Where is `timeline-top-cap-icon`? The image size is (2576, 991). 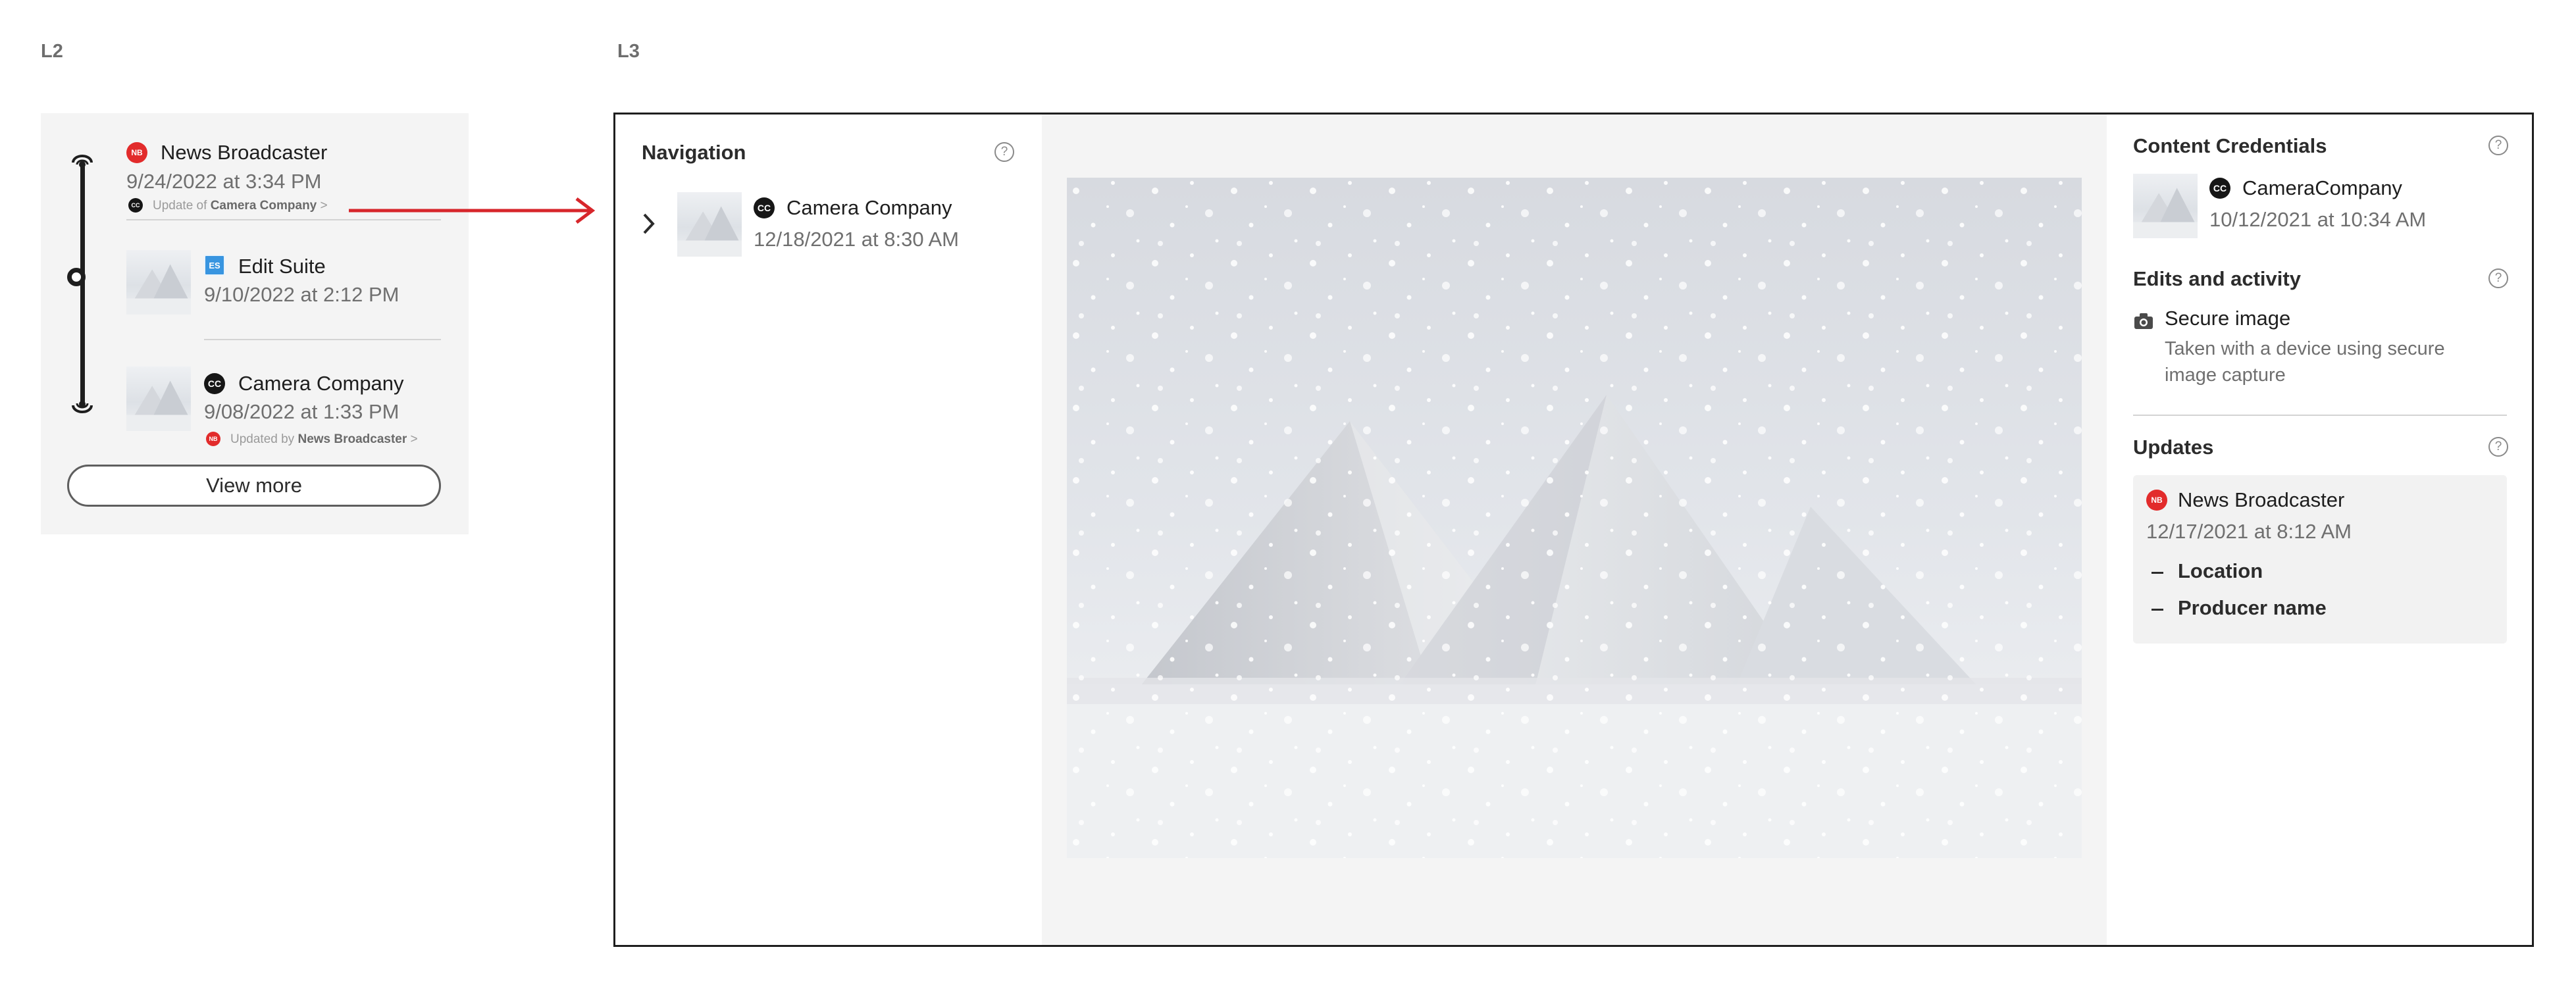 timeline-top-cap-icon is located at coordinates (82, 161).